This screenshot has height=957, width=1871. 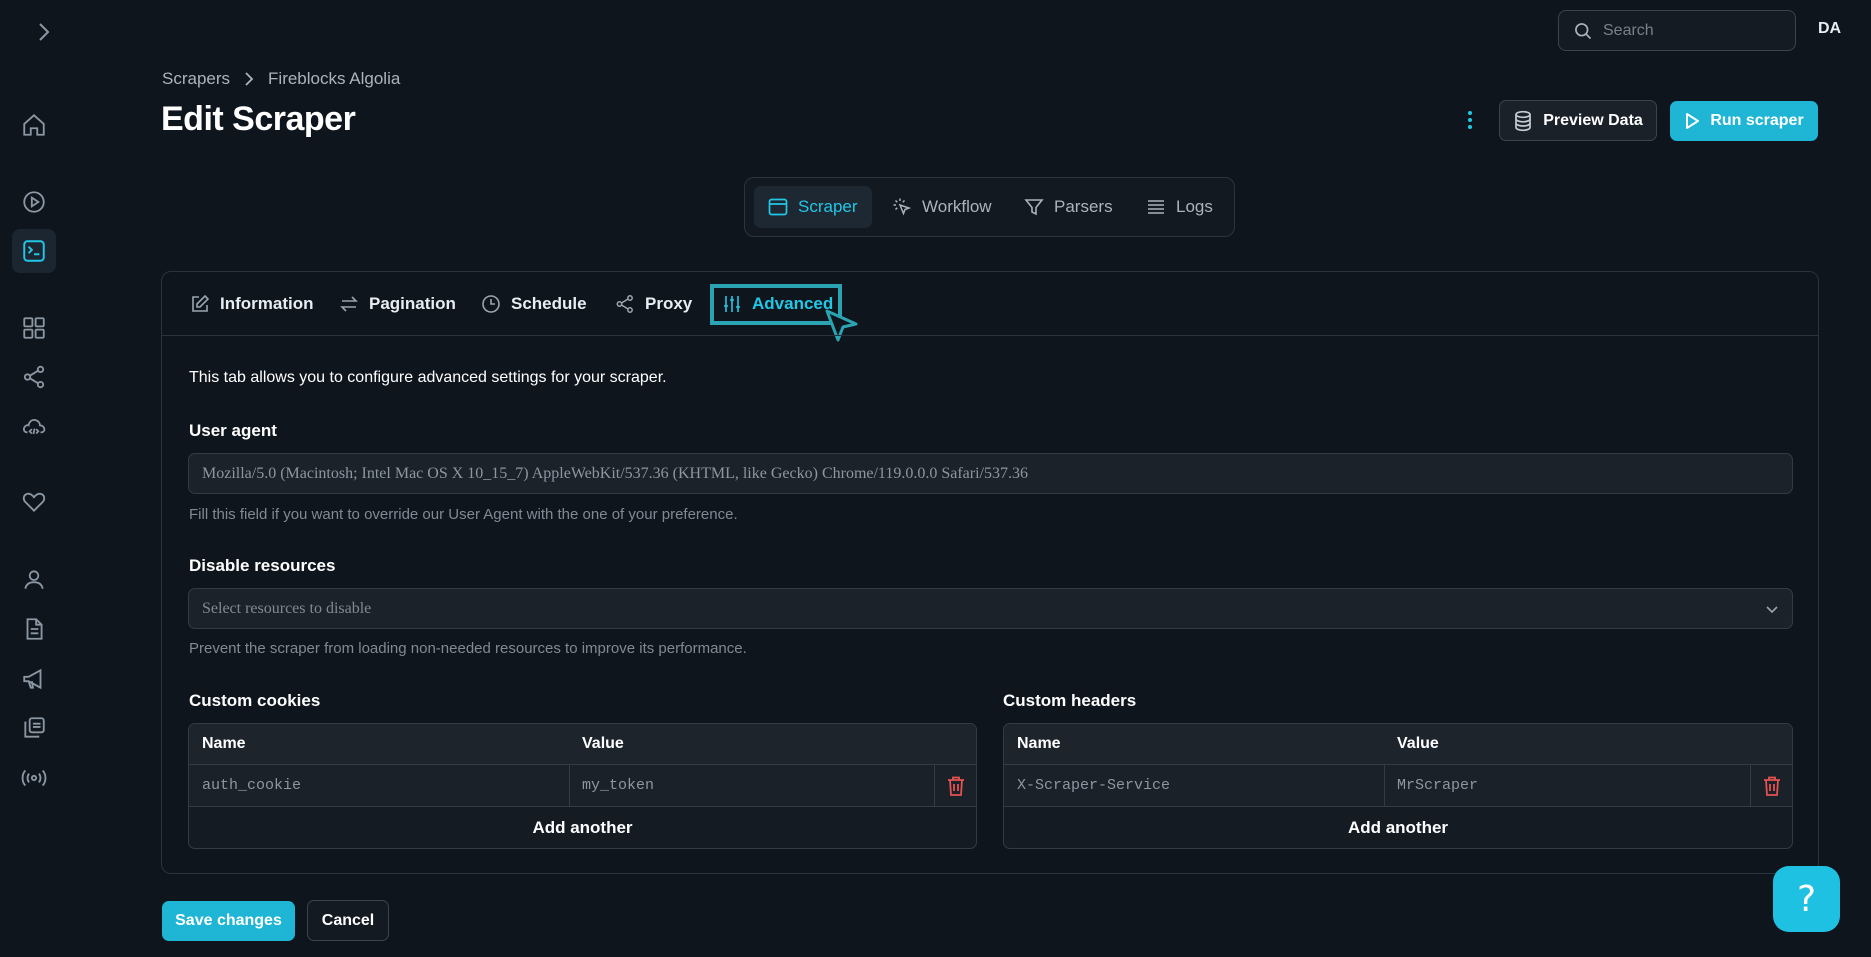 I want to click on tab-workflow-label: Workflow, so click(x=957, y=206).